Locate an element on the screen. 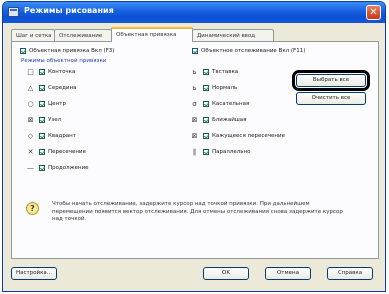 The image size is (389, 294). intersection-icon: ✕ is located at coordinates (30, 152).